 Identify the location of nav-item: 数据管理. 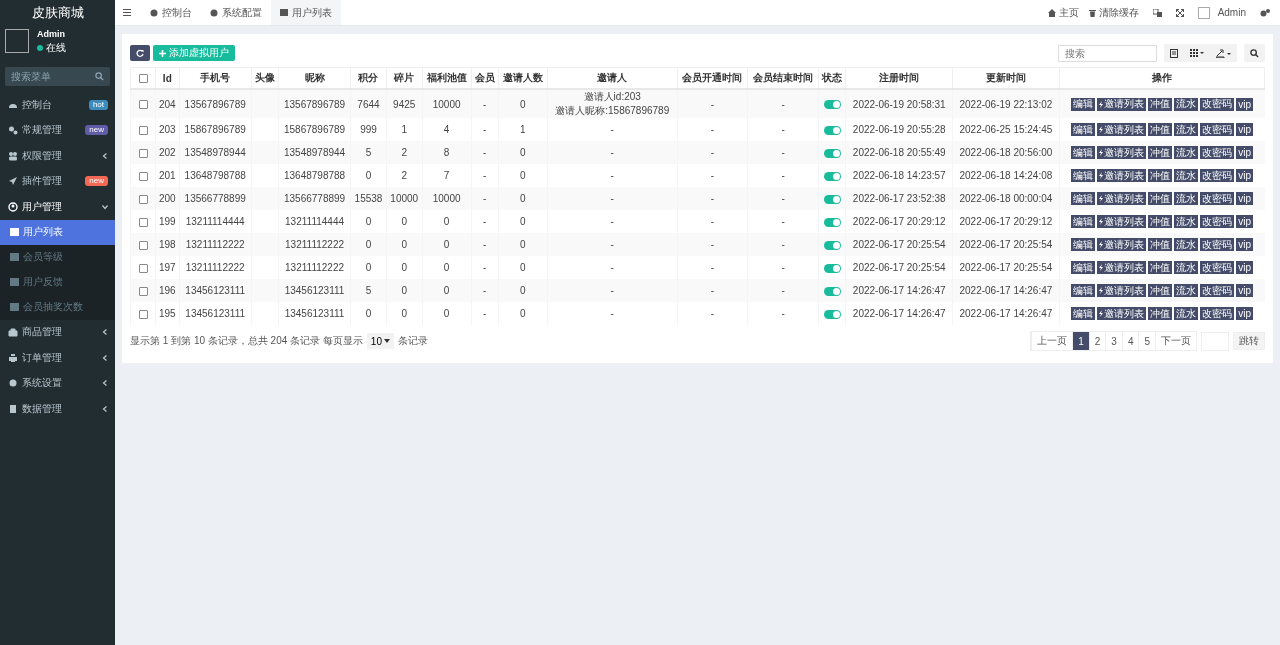
(57, 409).